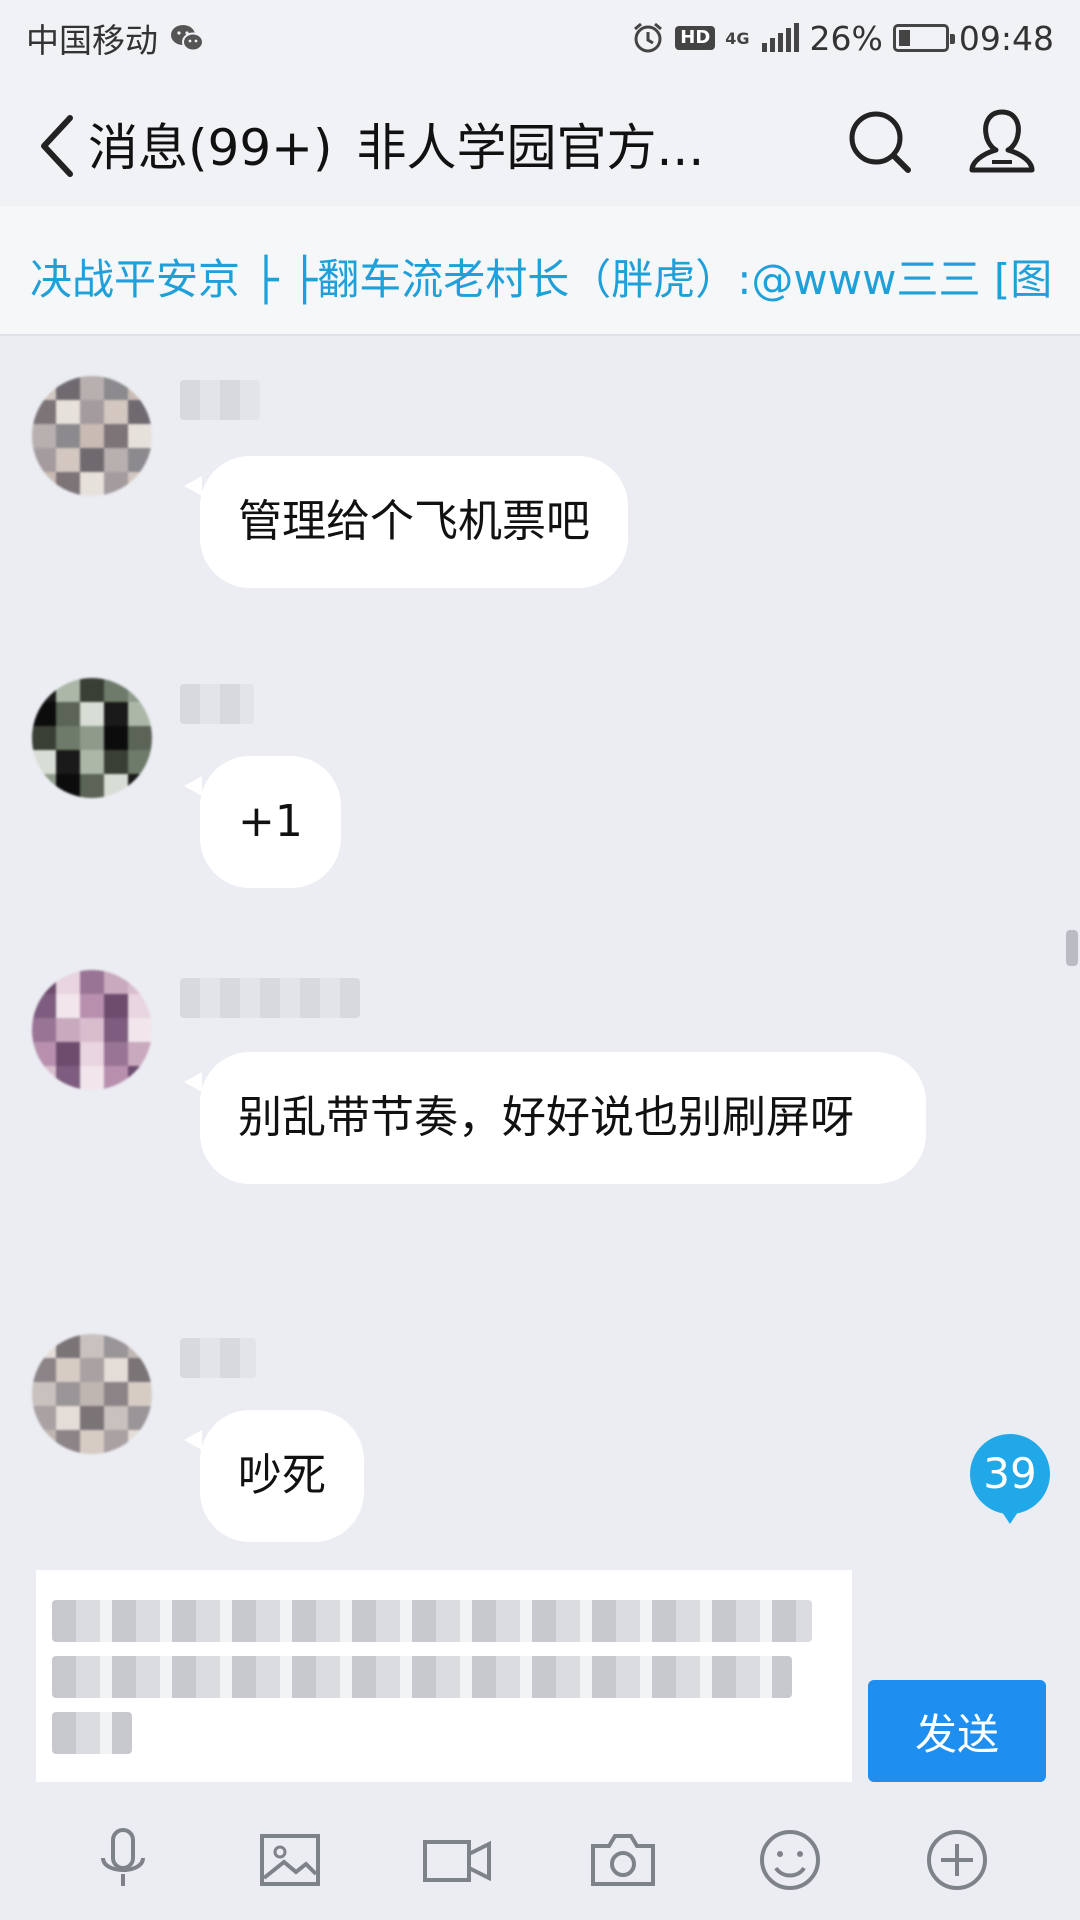 Image resolution: width=1080 pixels, height=1920 pixels. What do you see at coordinates (546, 1117) in the screenshot?
I see `message-text: 别乱带节奏，好好说也别刷屏呀` at bounding box center [546, 1117].